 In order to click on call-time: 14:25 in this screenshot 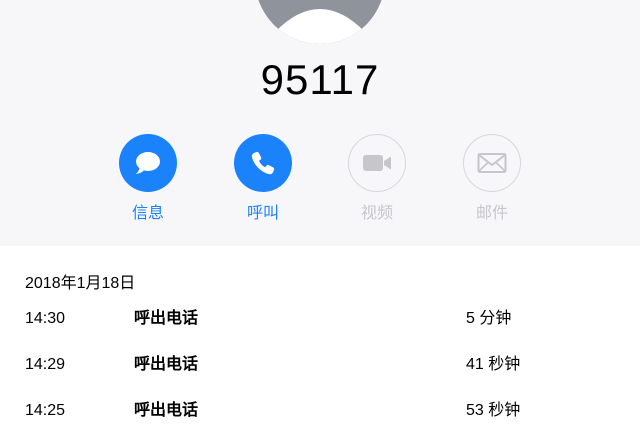, I will do `click(45, 410)`.